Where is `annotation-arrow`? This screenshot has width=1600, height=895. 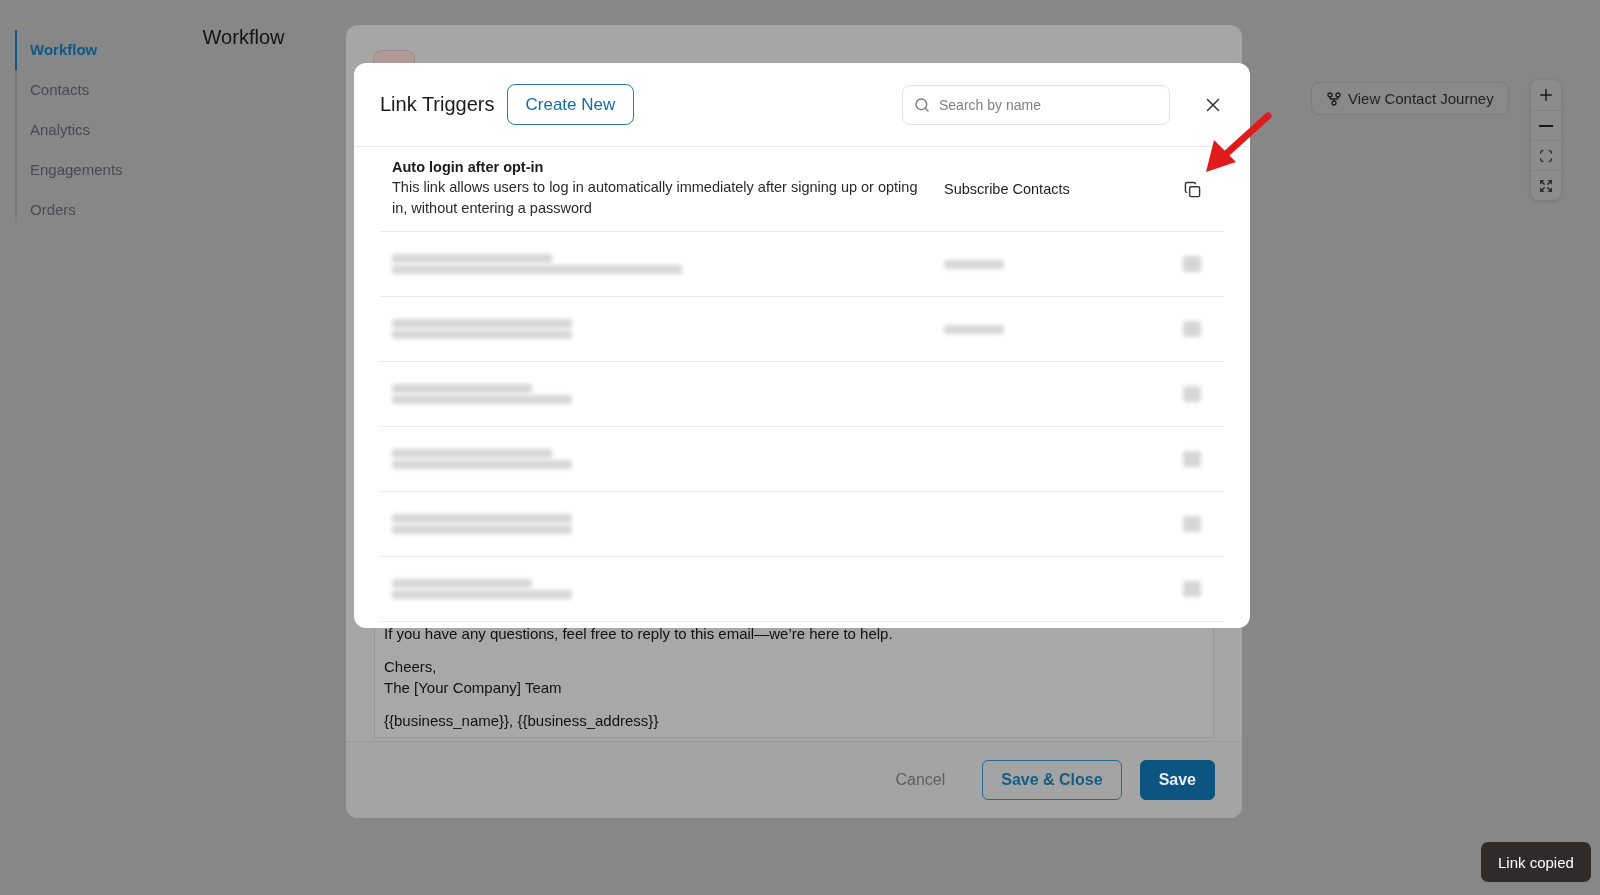 annotation-arrow is located at coordinates (1239, 142).